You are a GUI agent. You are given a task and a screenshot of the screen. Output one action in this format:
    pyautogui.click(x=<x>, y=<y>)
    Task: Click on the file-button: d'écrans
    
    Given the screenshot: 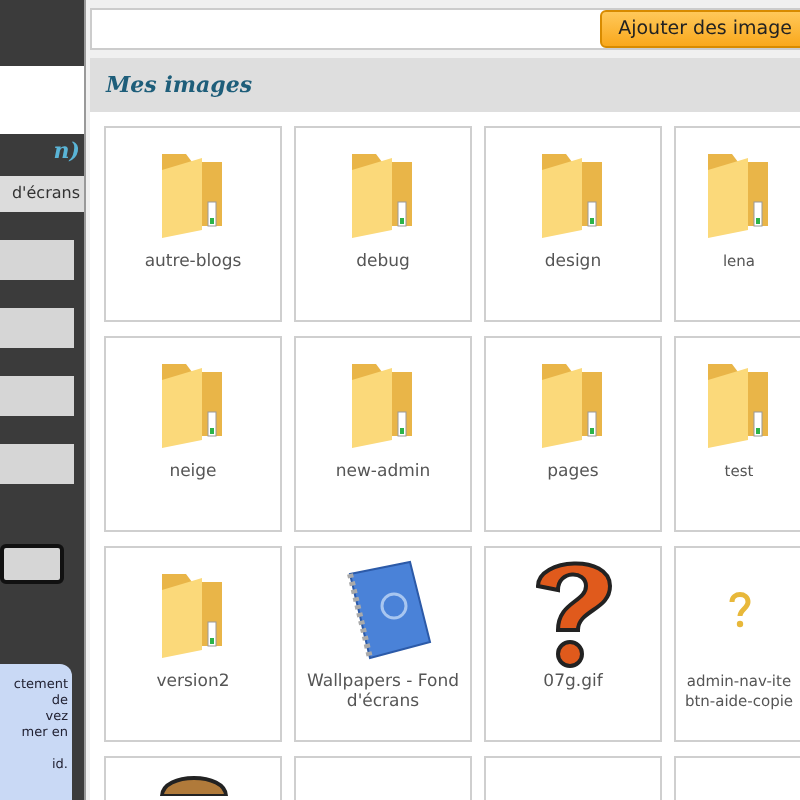 What is the action you would take?
    pyautogui.click(x=42, y=194)
    